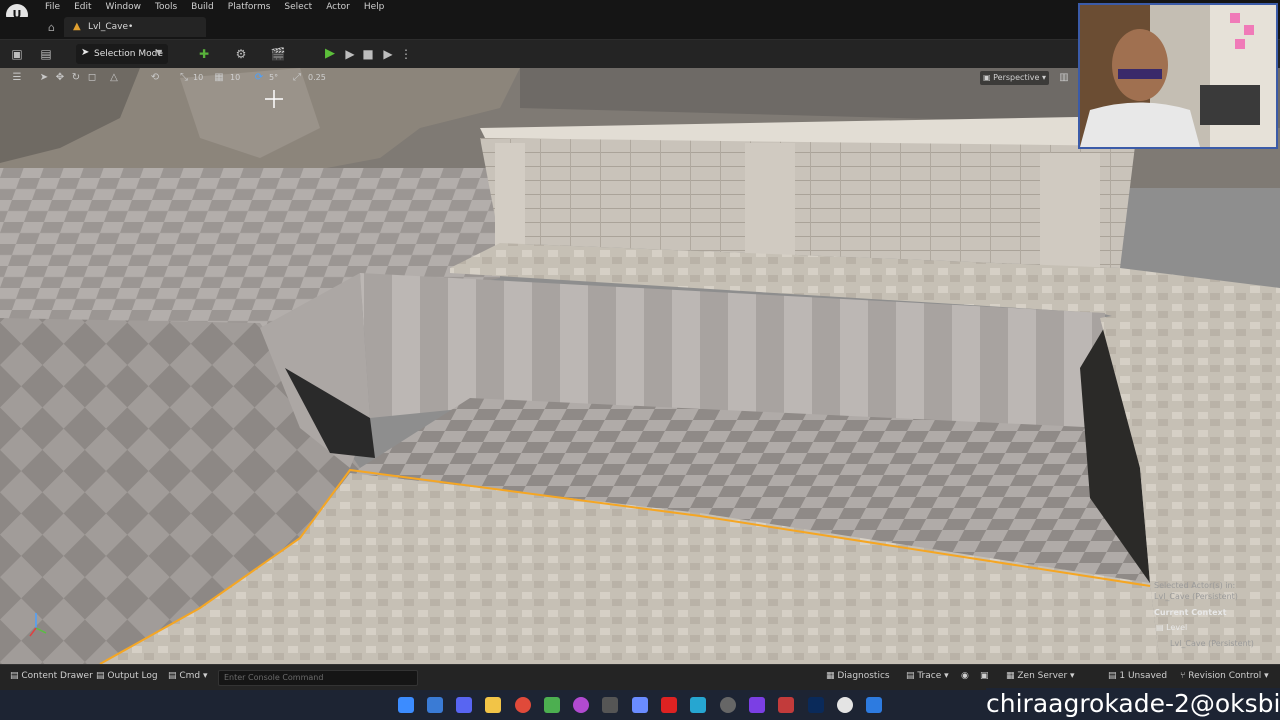 The width and height of the screenshot is (1280, 720). What do you see at coordinates (51, 676) in the screenshot?
I see `content-drawer-button: ▤ Content Drawer` at bounding box center [51, 676].